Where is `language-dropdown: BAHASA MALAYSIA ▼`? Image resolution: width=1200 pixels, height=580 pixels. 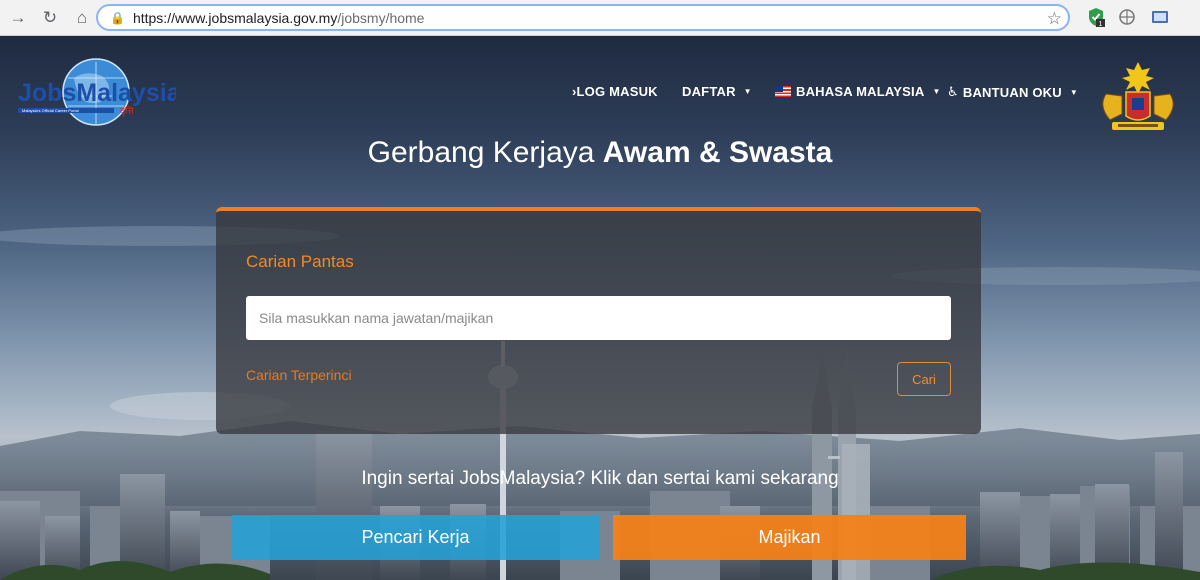 language-dropdown: BAHASA MALAYSIA ▼ is located at coordinates (858, 91).